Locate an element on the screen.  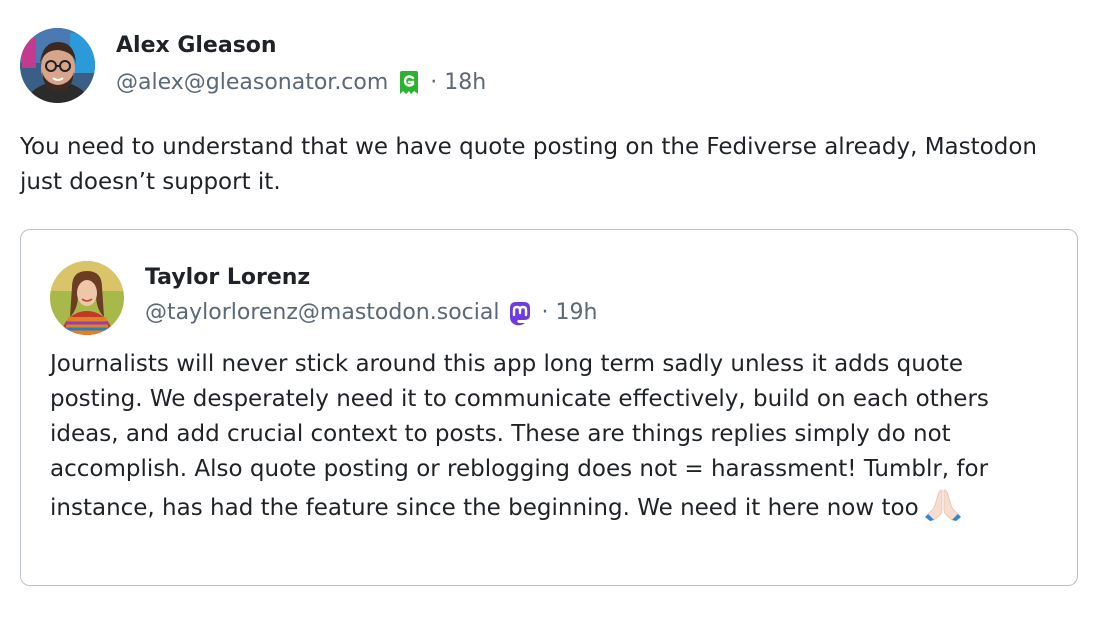
avatar is located at coordinates (57, 65).